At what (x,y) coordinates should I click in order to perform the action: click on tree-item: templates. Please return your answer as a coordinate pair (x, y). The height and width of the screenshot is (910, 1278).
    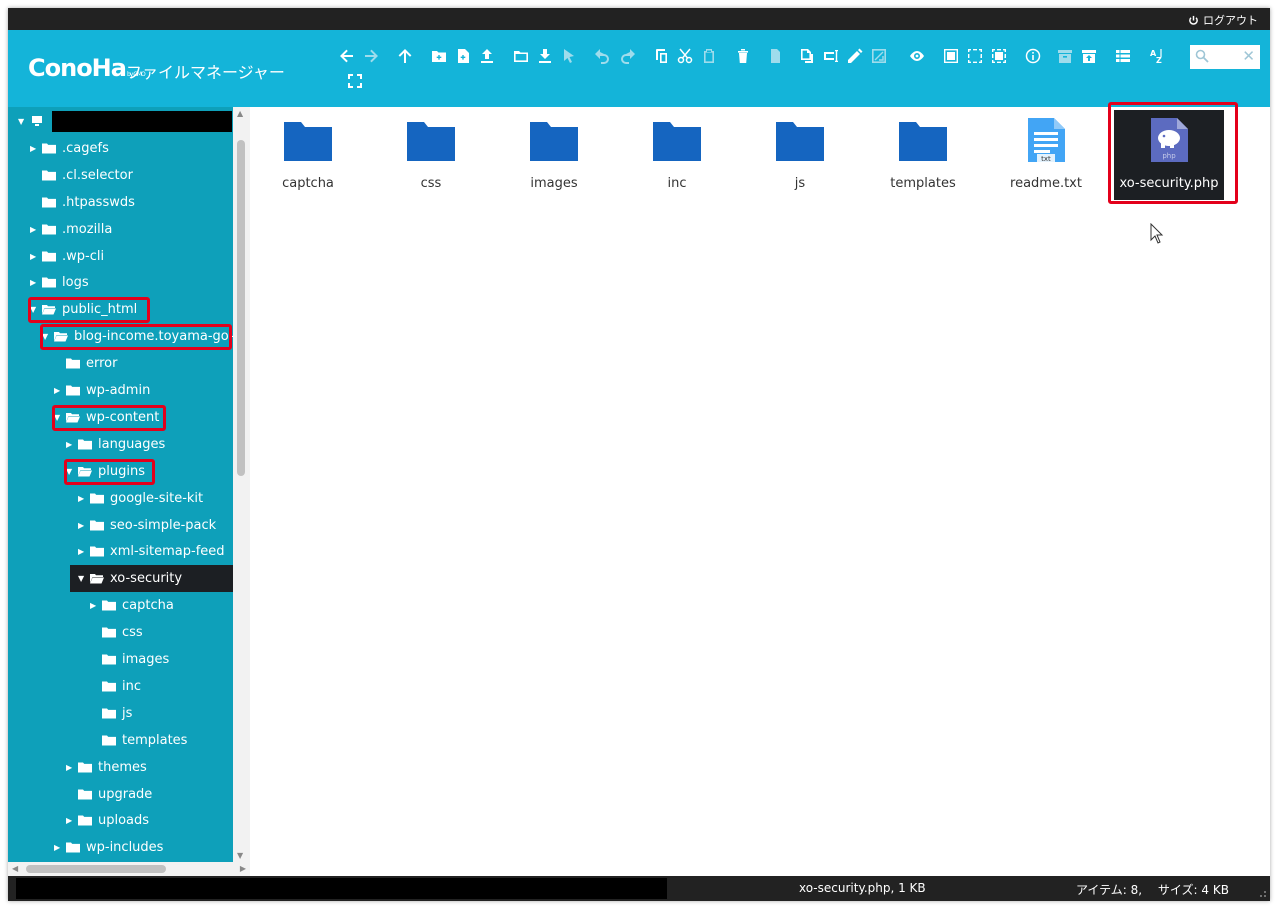
    Looking at the image, I should click on (138, 740).